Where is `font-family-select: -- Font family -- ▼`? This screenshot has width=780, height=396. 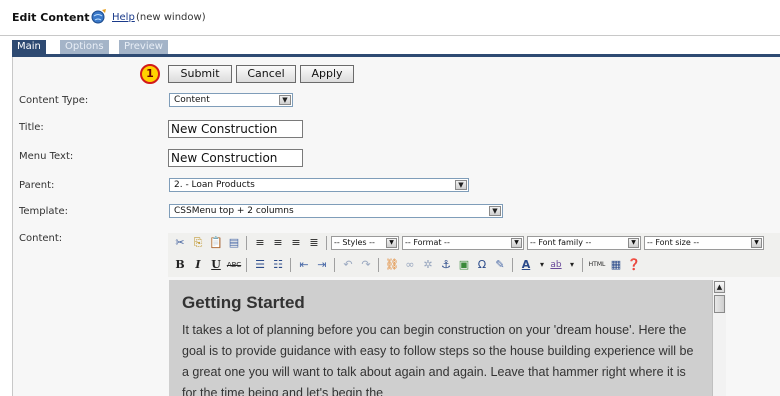
font-family-select: -- Font family -- ▼ is located at coordinates (584, 243).